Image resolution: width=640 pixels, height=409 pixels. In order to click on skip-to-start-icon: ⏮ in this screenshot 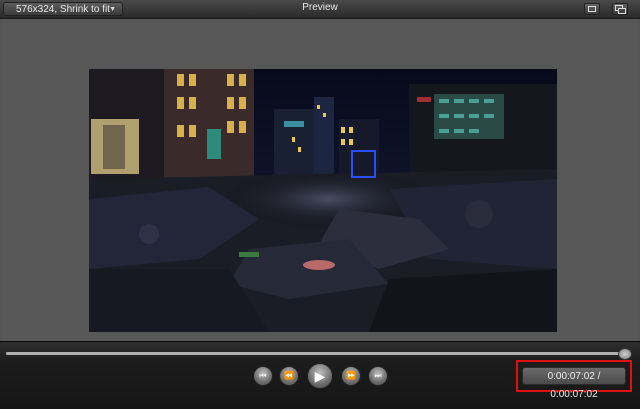, I will do `click(263, 375)`.